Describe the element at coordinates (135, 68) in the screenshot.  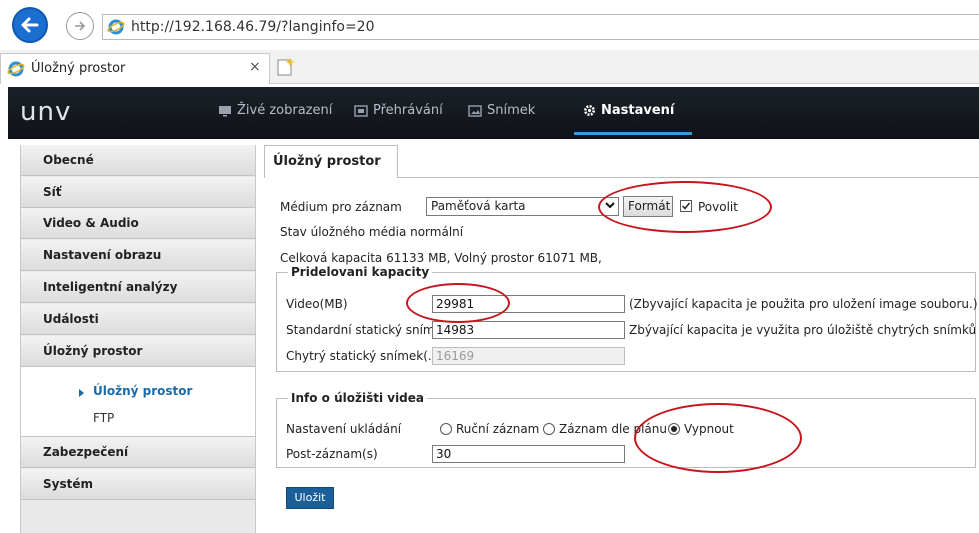
I see `browser-tab: Úložný prostor ×` at that location.